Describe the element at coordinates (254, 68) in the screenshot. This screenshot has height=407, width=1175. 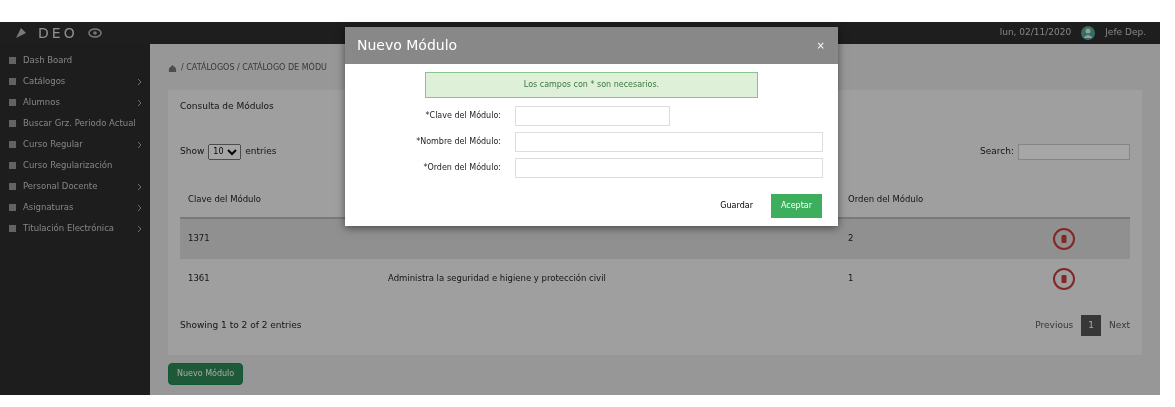
I see `breadcrumb-text: / CATÁLOGOS / CATÁLOGO DE MÓDU` at that location.